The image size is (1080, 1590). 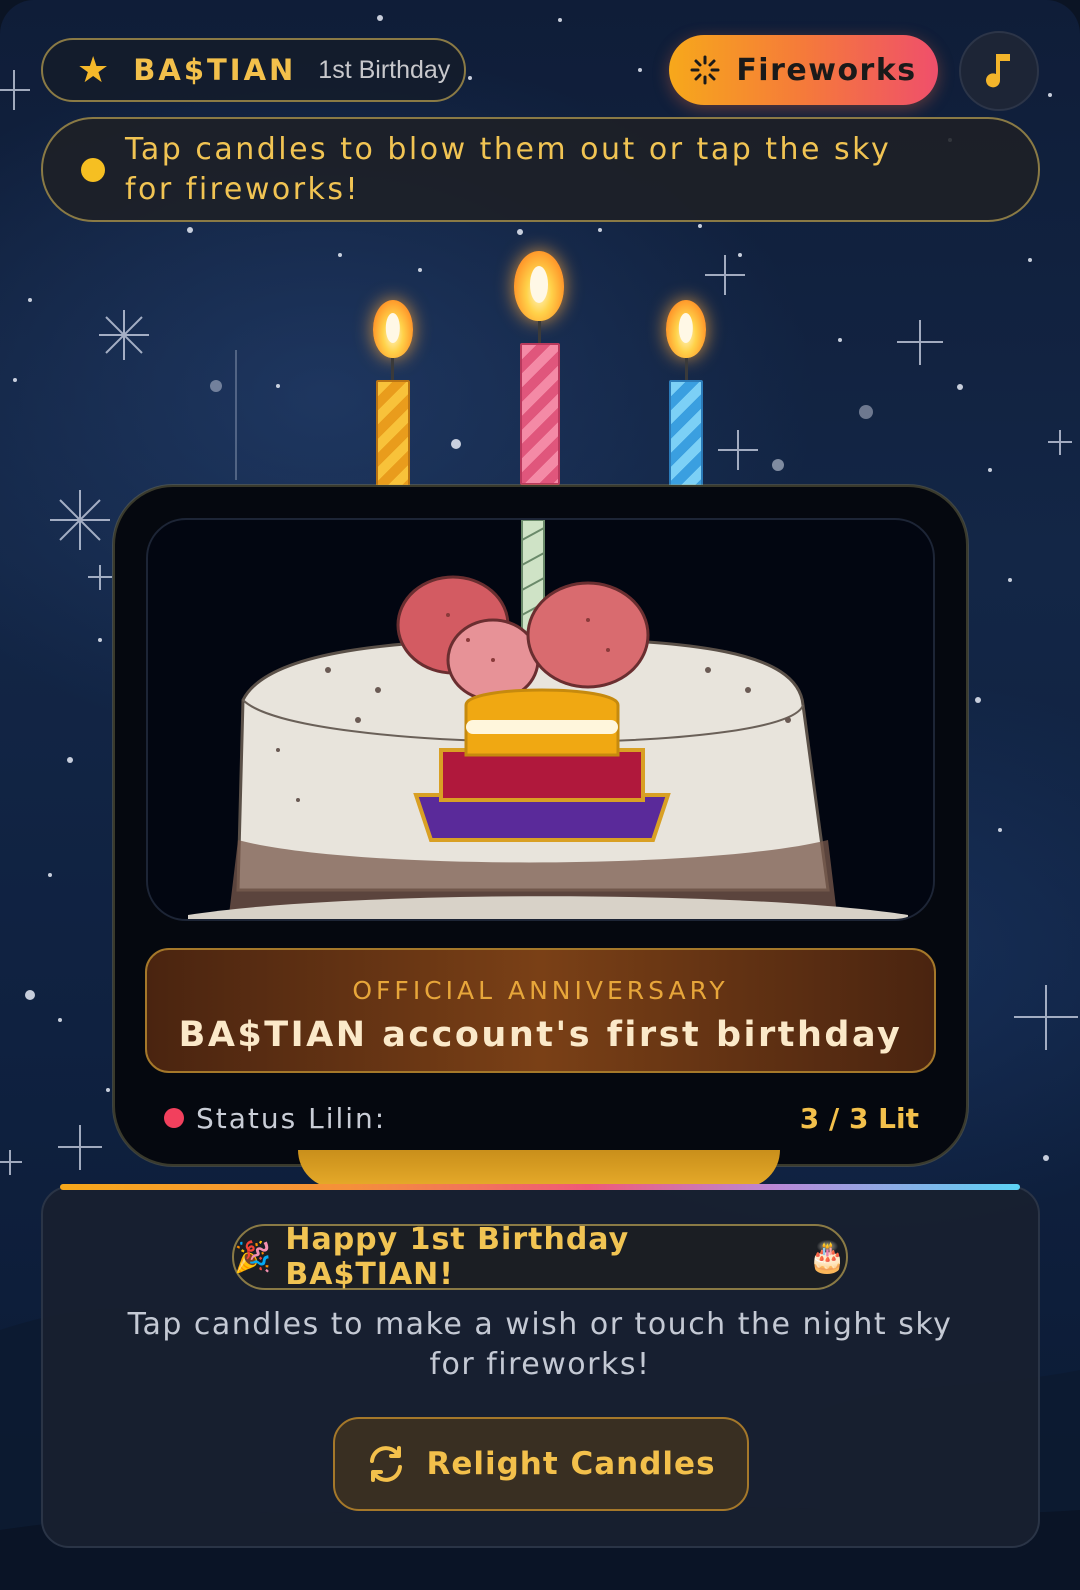 I want to click on anniversary-label: OFFICIAL ANNIVERSARY, so click(x=540, y=990).